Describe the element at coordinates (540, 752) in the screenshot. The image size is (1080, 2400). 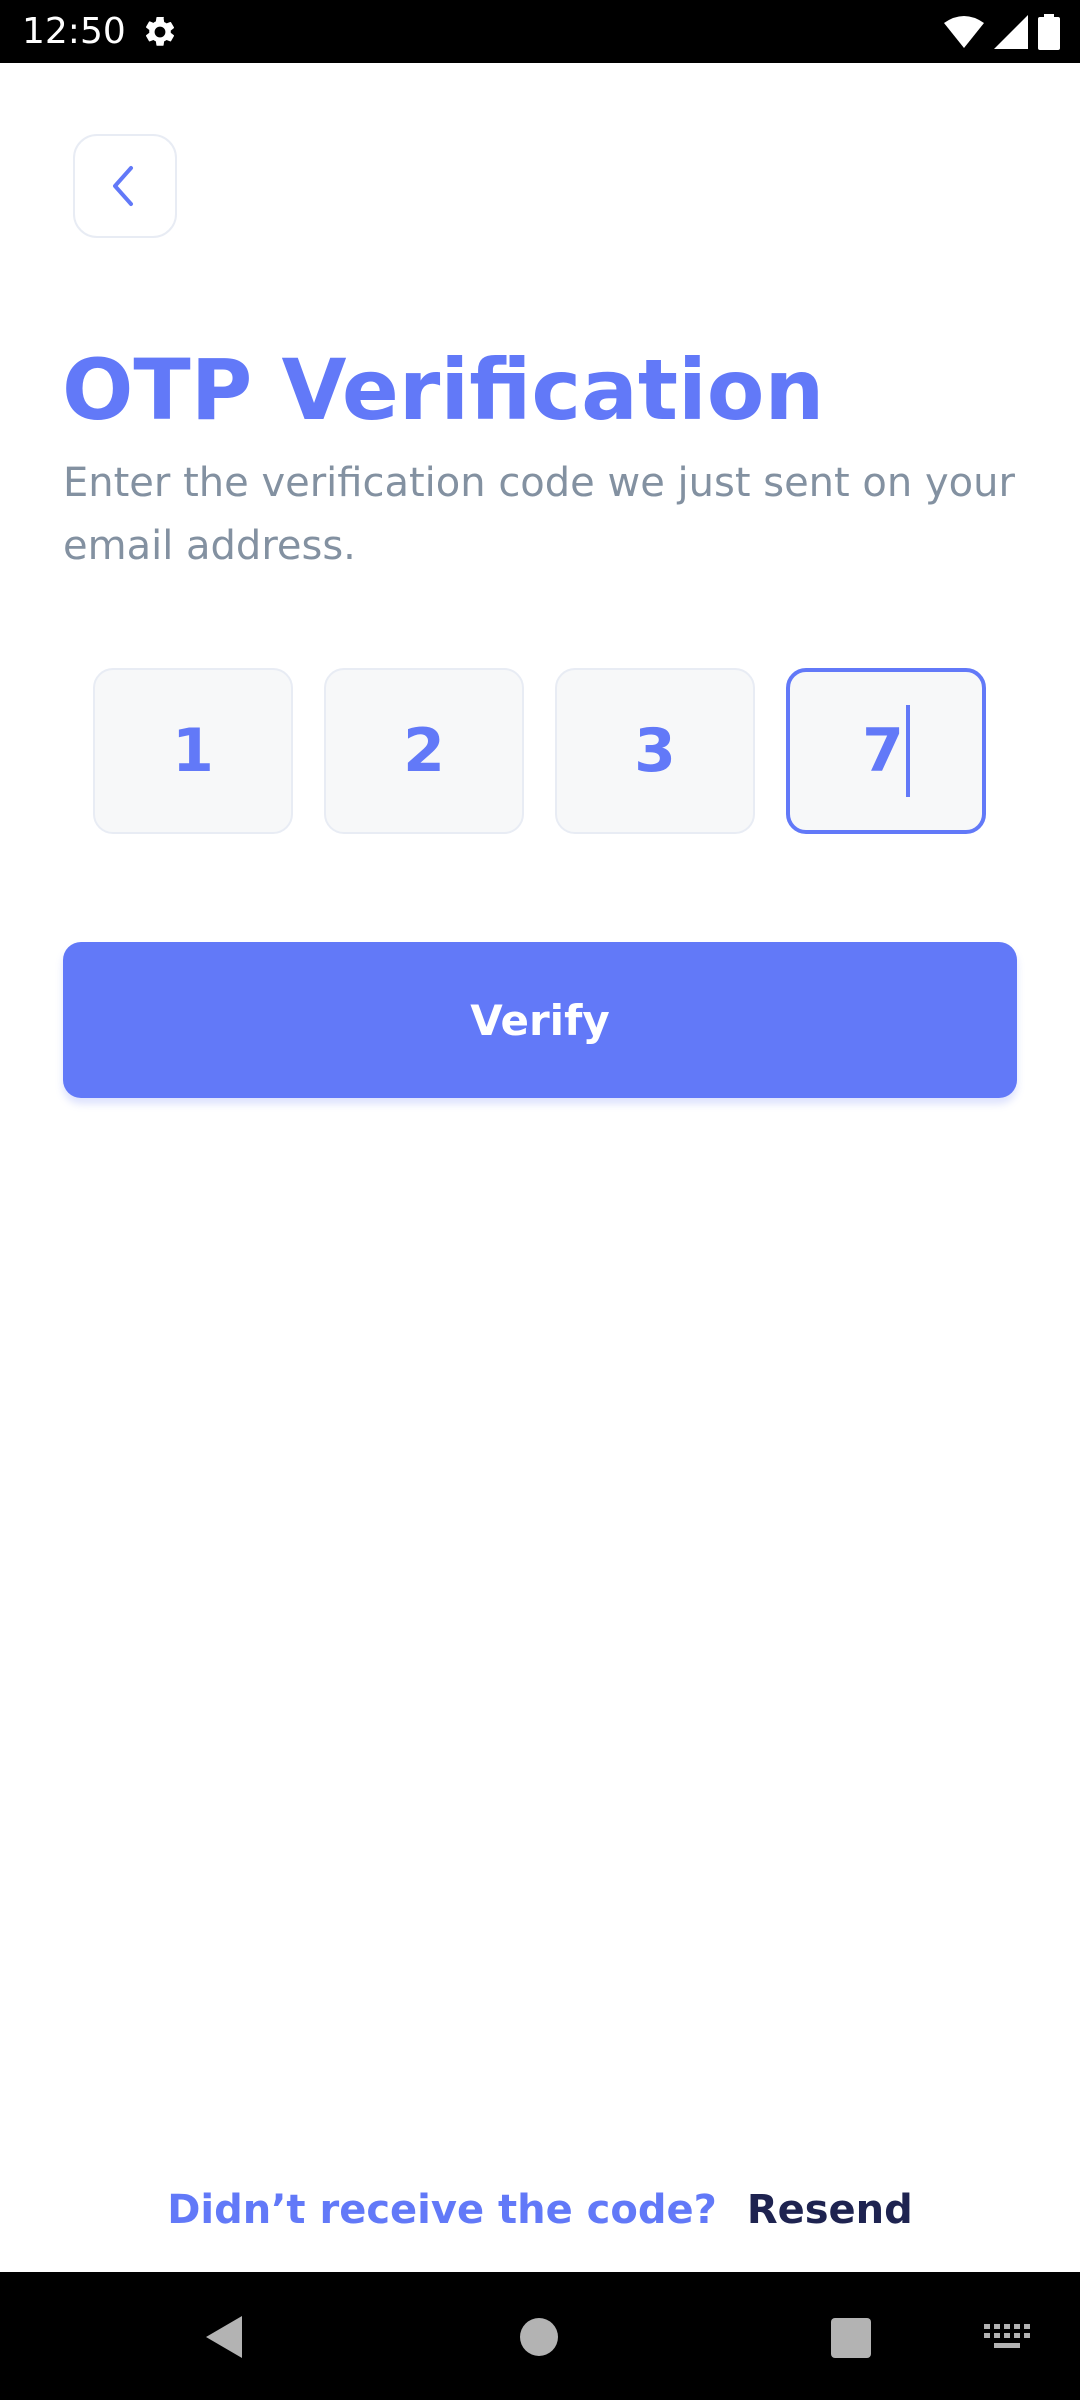
I see `otp-input-group: 1 2 3 7` at that location.